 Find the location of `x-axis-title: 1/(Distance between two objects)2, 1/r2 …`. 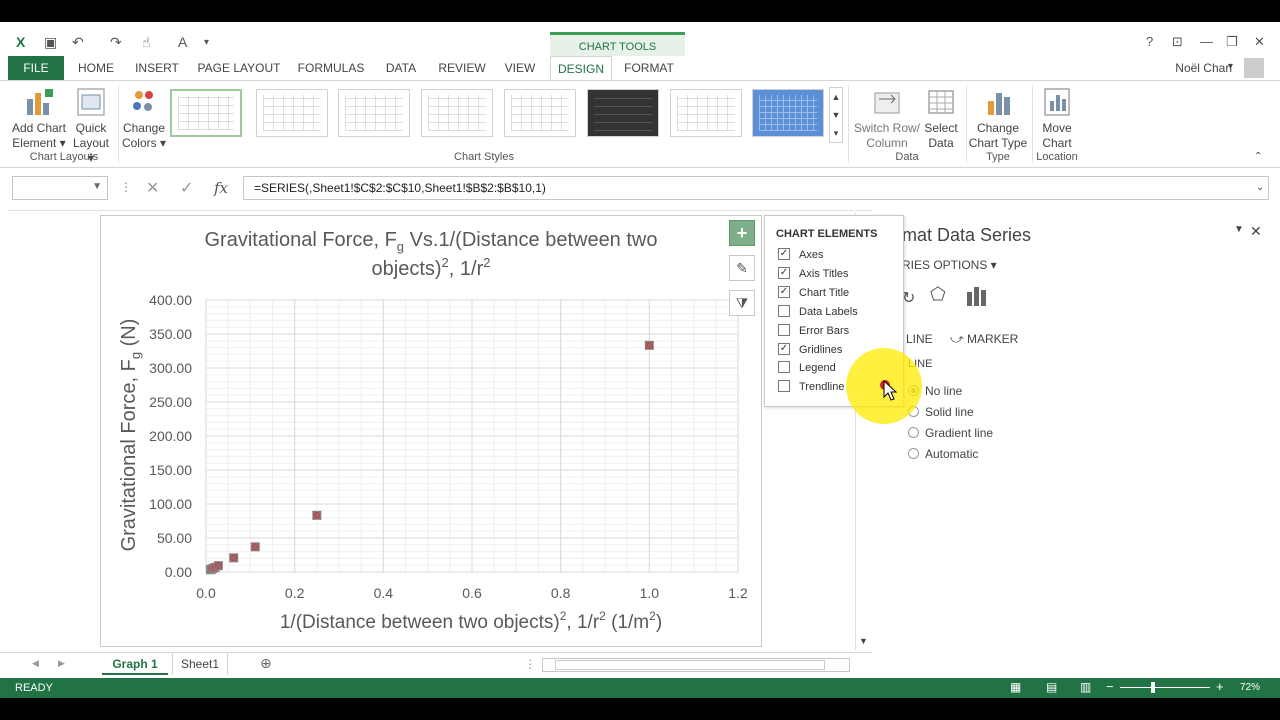

x-axis-title: 1/(Distance between two objects)2, 1/r2 … is located at coordinates (471, 621).